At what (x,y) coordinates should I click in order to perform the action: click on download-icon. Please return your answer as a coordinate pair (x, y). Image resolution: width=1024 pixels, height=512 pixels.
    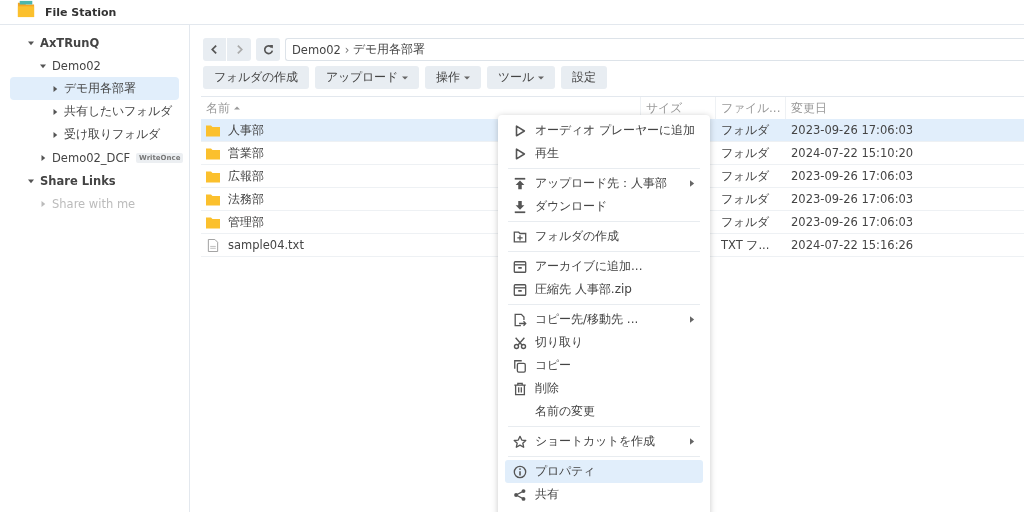
    Looking at the image, I should click on (520, 206).